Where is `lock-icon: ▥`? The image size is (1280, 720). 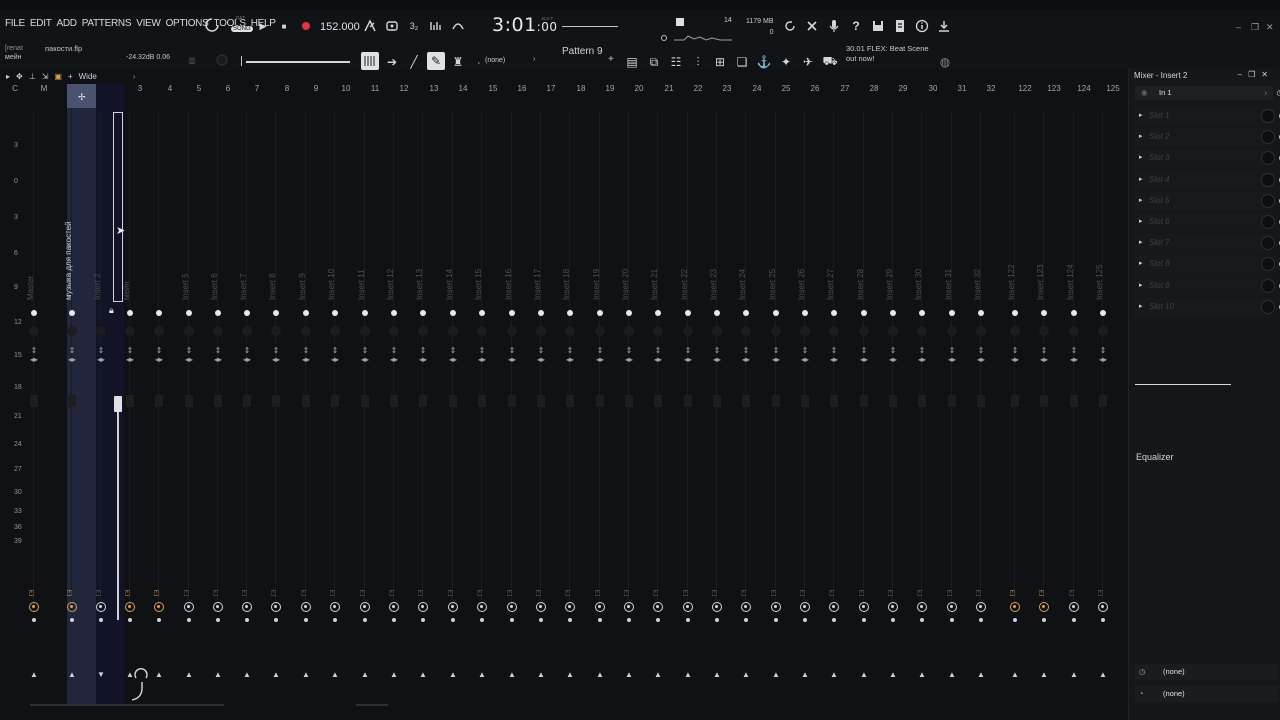 lock-icon: ▥ is located at coordinates (192, 60).